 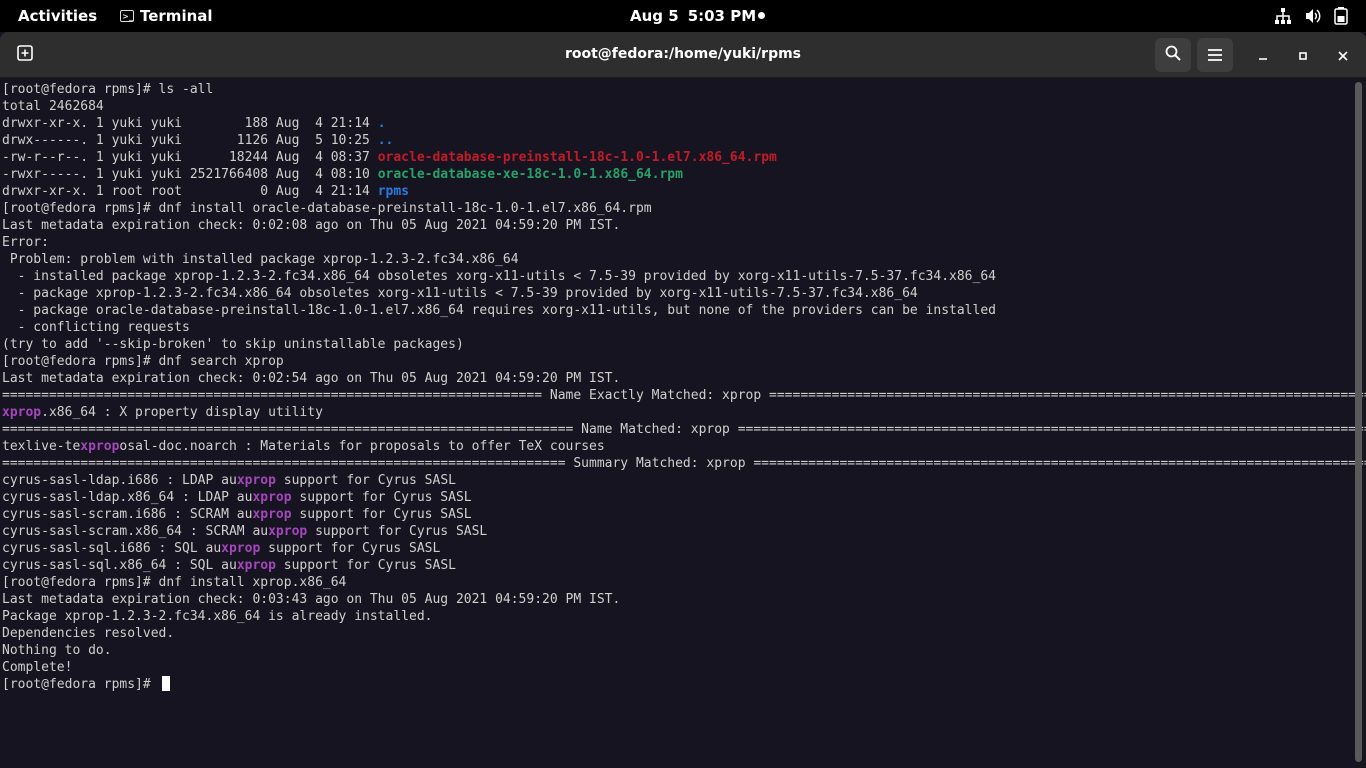 What do you see at coordinates (530, 174) in the screenshot?
I see `executable-file-name: oracle-database-xe-18c-1.0-1.x86_64.rpm` at bounding box center [530, 174].